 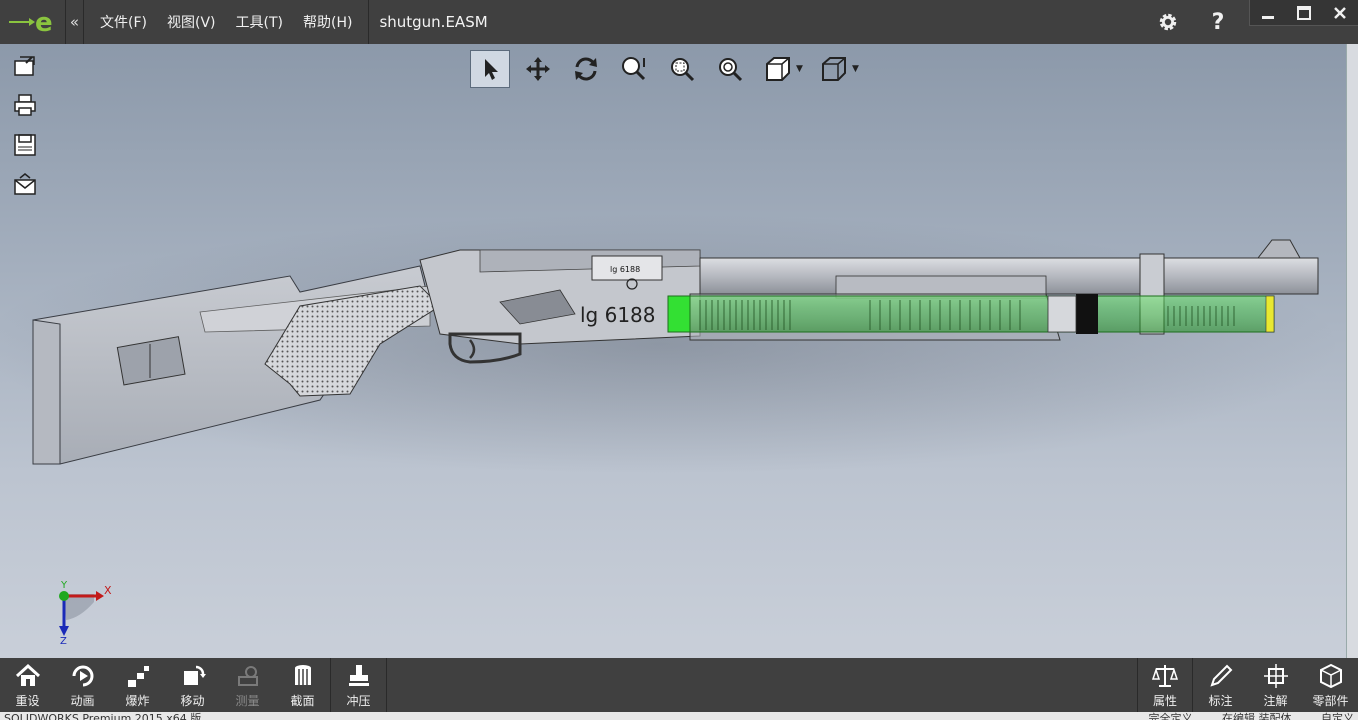 I want to click on zoom-to-area-icon, so click(x=683, y=70).